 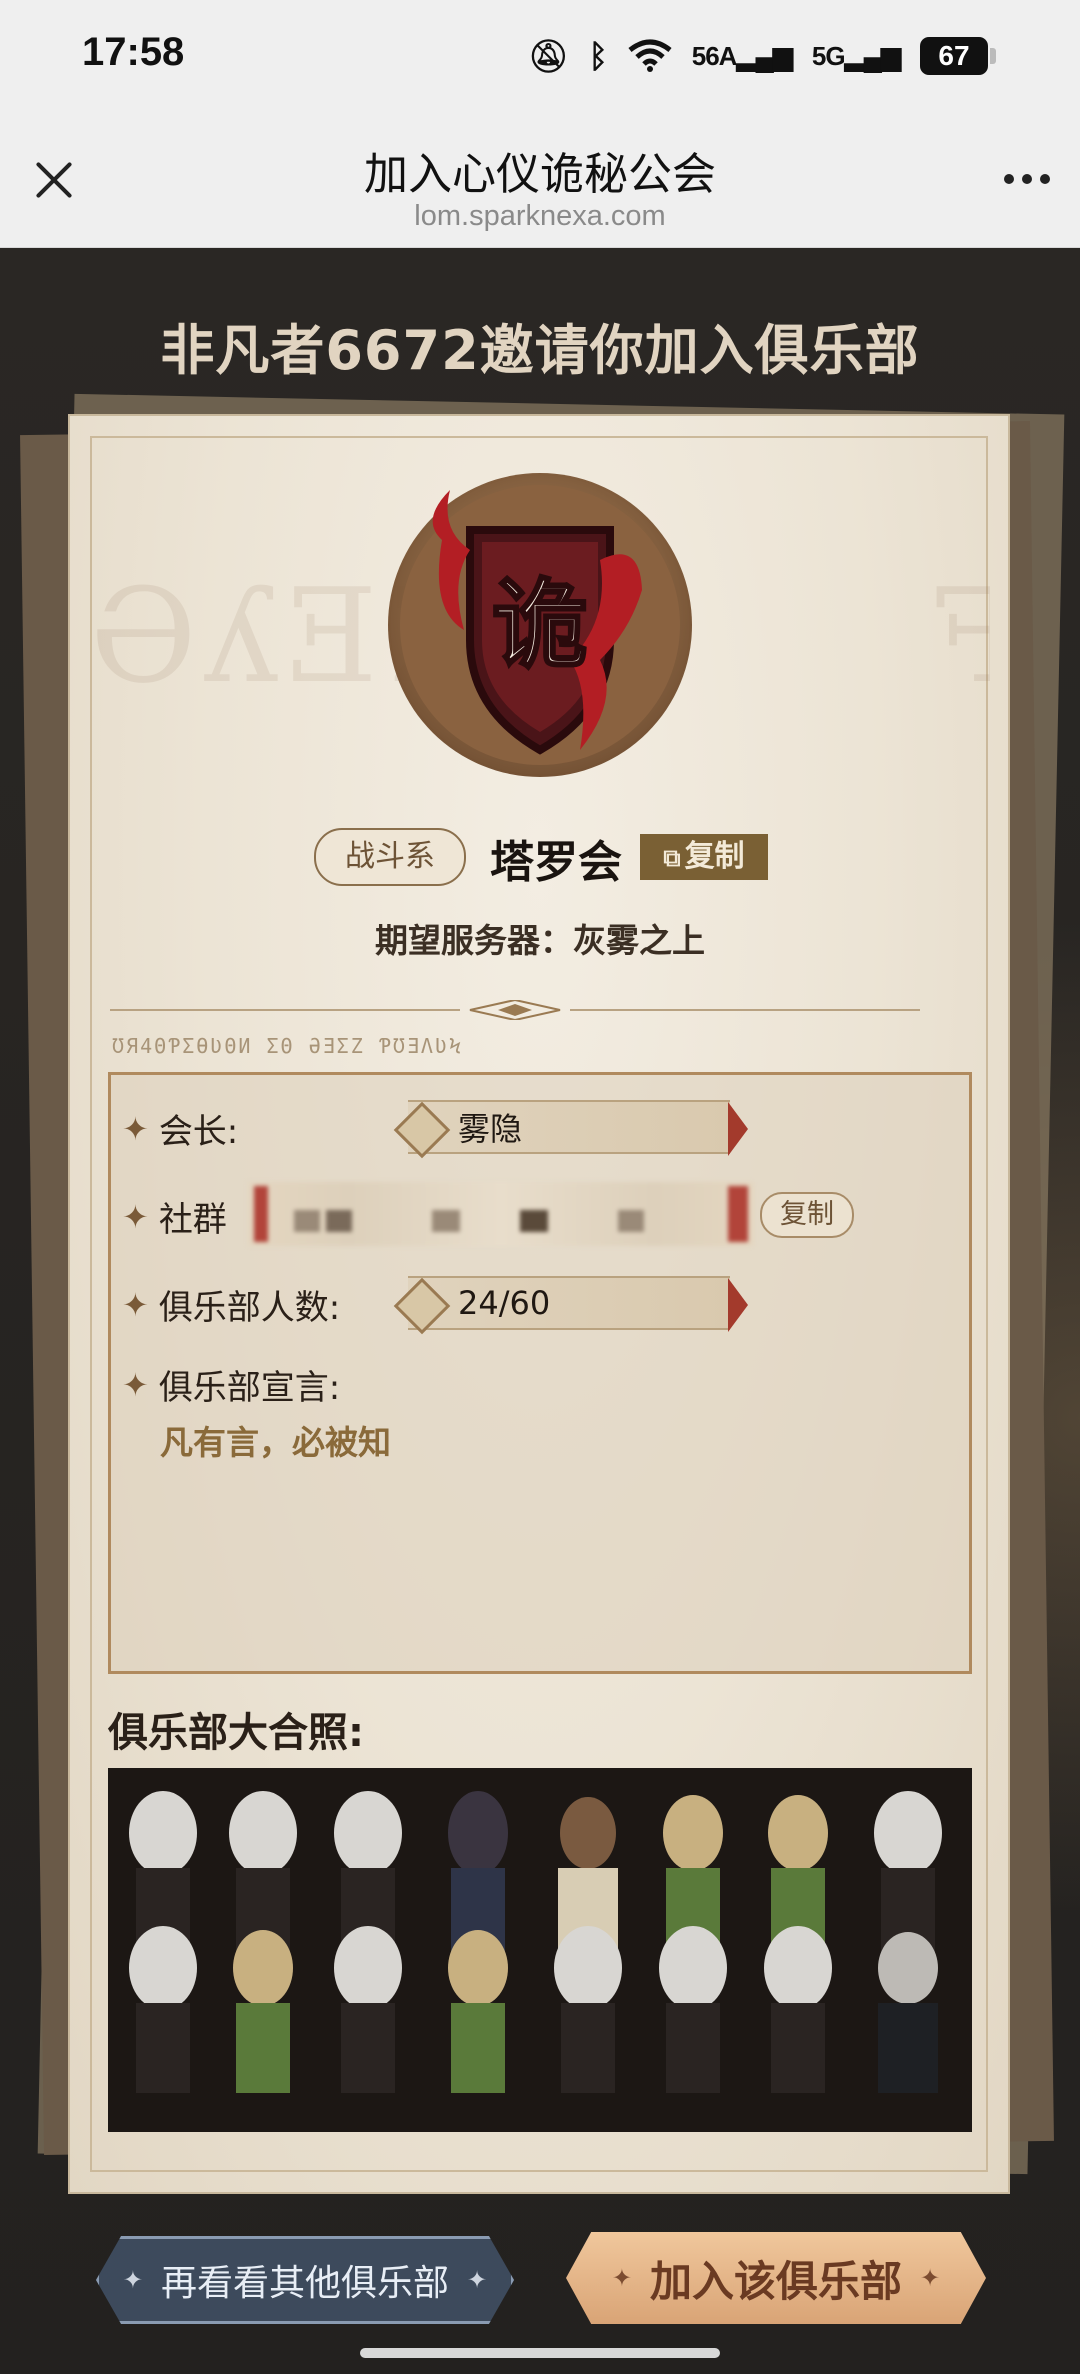 What do you see at coordinates (540, 940) in the screenshot?
I see `server-preference: 期望服务器：灰雾之上` at bounding box center [540, 940].